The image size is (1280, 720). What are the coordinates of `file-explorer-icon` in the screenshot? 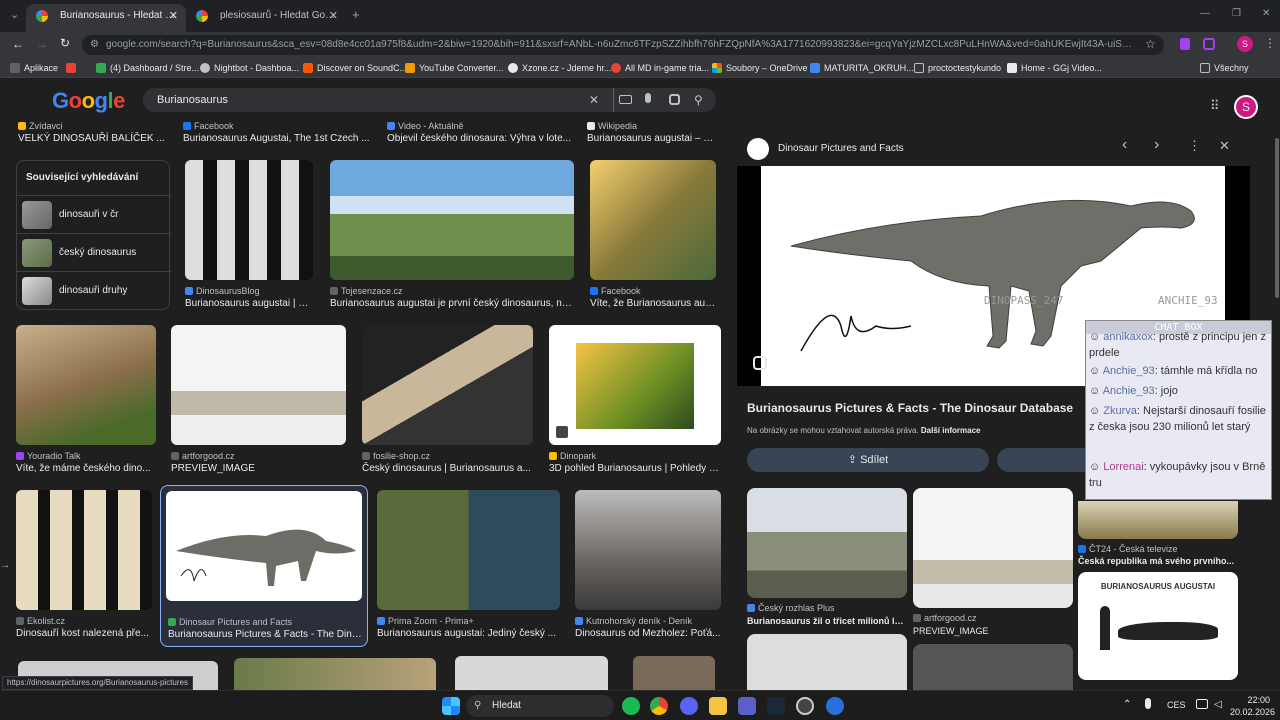 It's located at (718, 706).